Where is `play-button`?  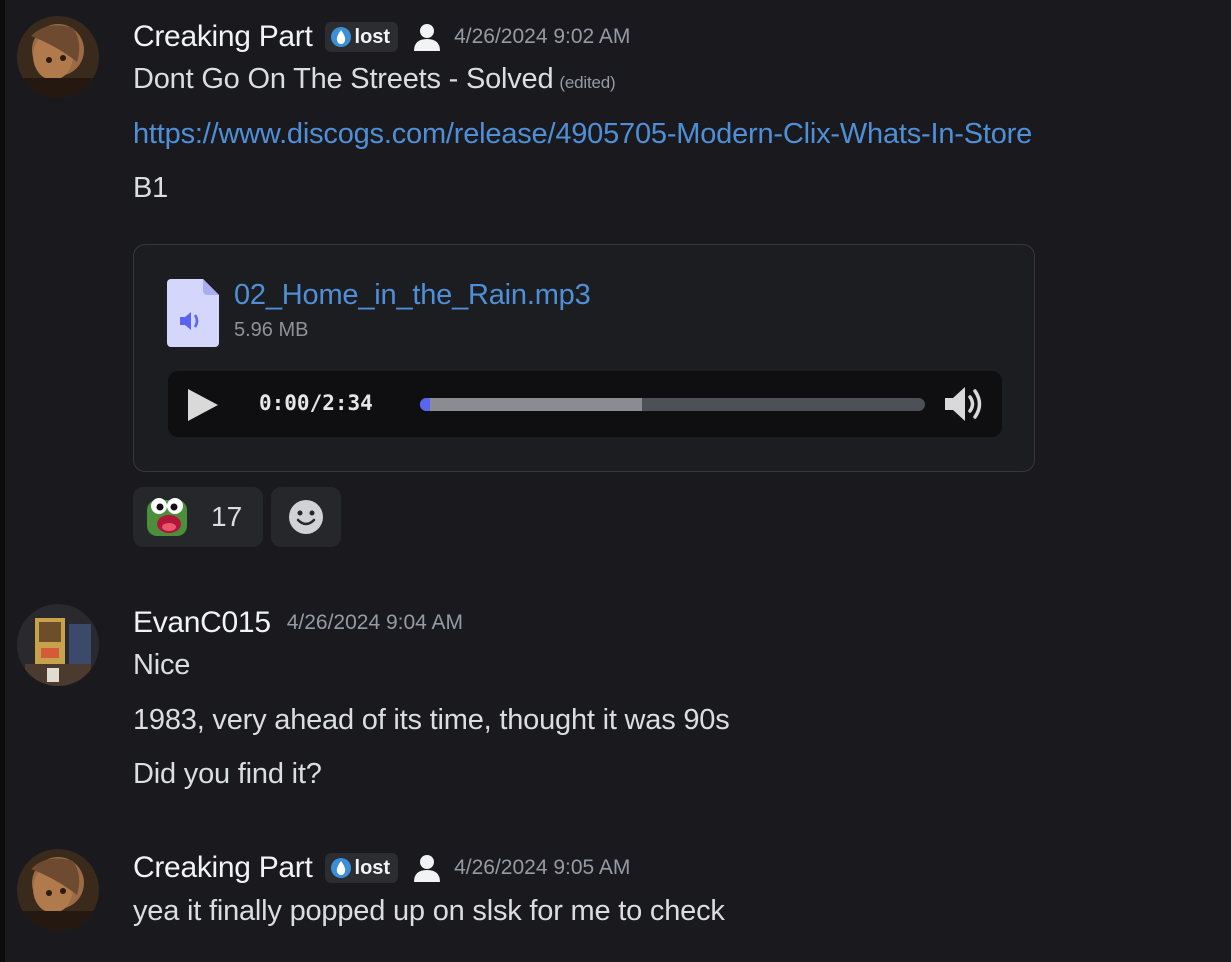 play-button is located at coordinates (203, 407).